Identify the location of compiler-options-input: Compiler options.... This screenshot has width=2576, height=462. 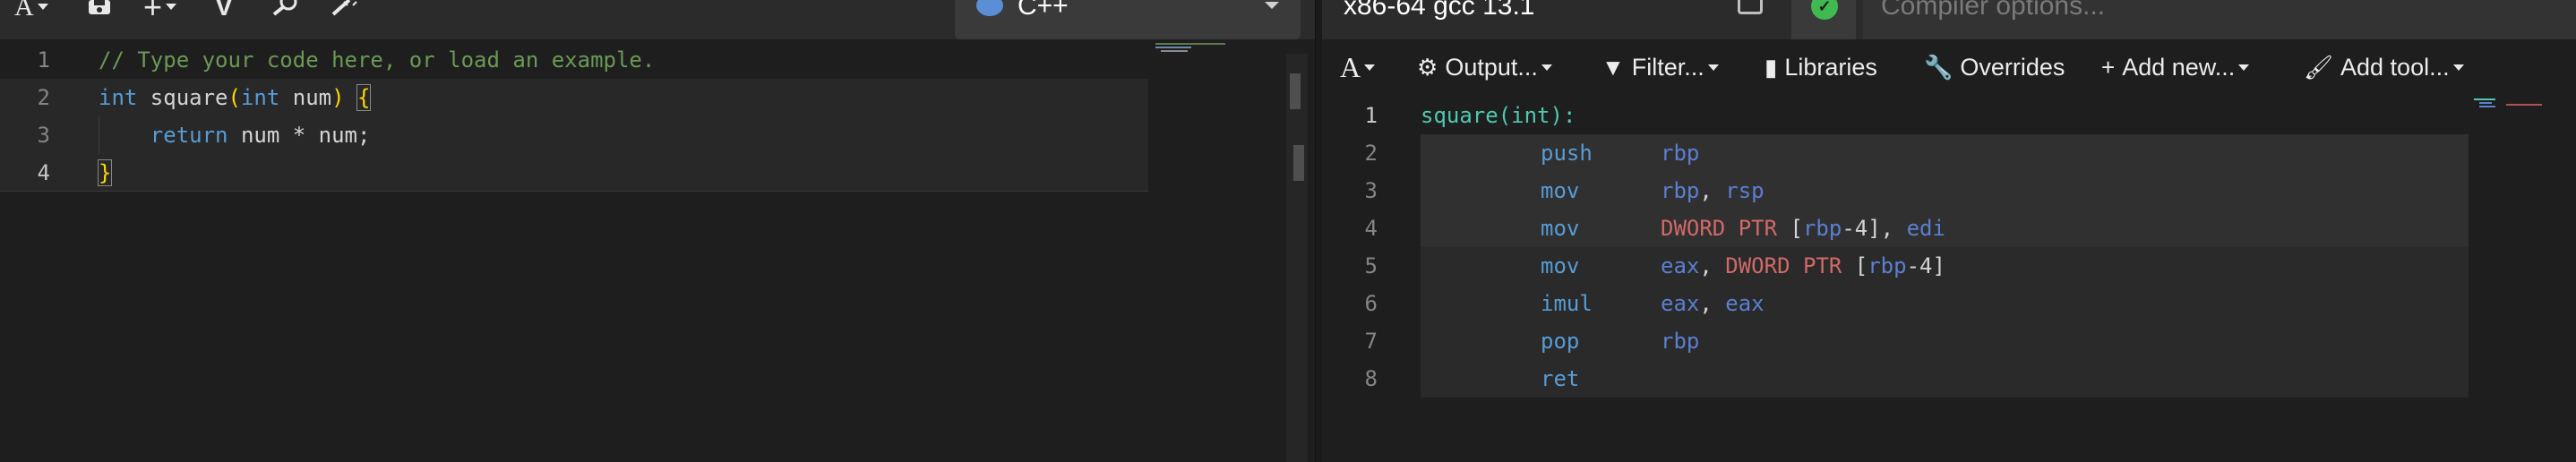
(2219, 19).